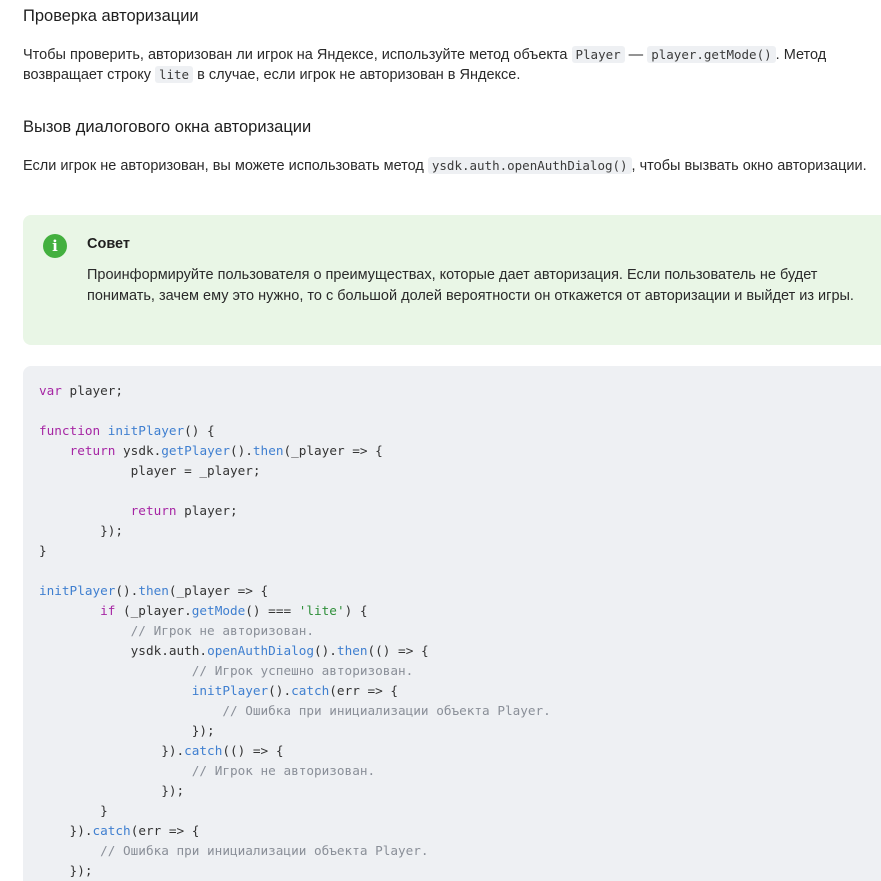 The height and width of the screenshot is (881, 881). What do you see at coordinates (199, 430) in the screenshot?
I see `code-text: () {` at bounding box center [199, 430].